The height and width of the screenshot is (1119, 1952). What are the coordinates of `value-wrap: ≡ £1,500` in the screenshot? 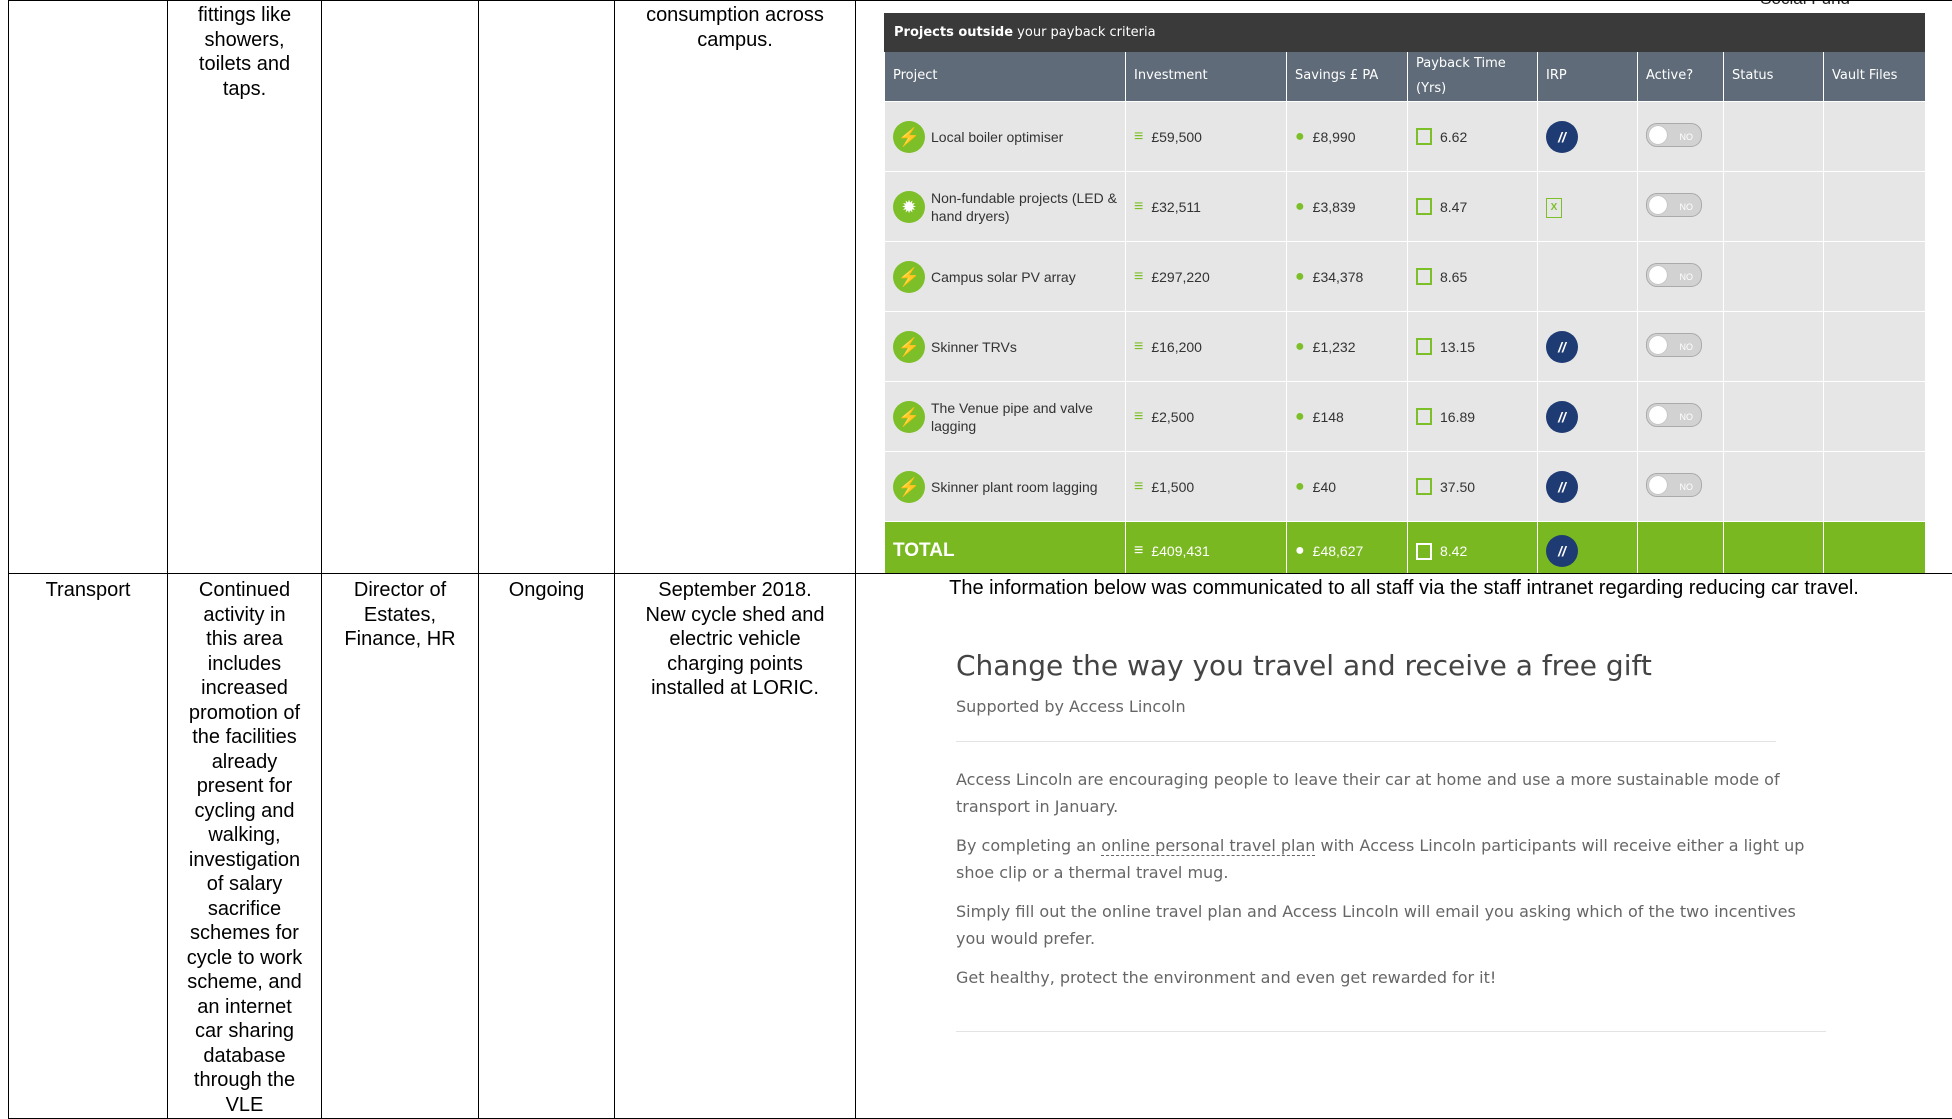 It's located at (1206, 487).